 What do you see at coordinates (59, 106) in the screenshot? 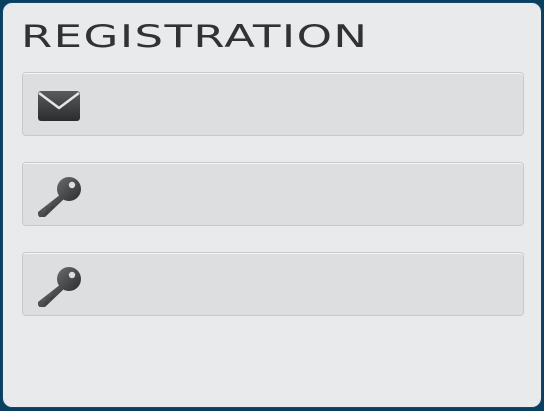
I see `envelope-icon` at bounding box center [59, 106].